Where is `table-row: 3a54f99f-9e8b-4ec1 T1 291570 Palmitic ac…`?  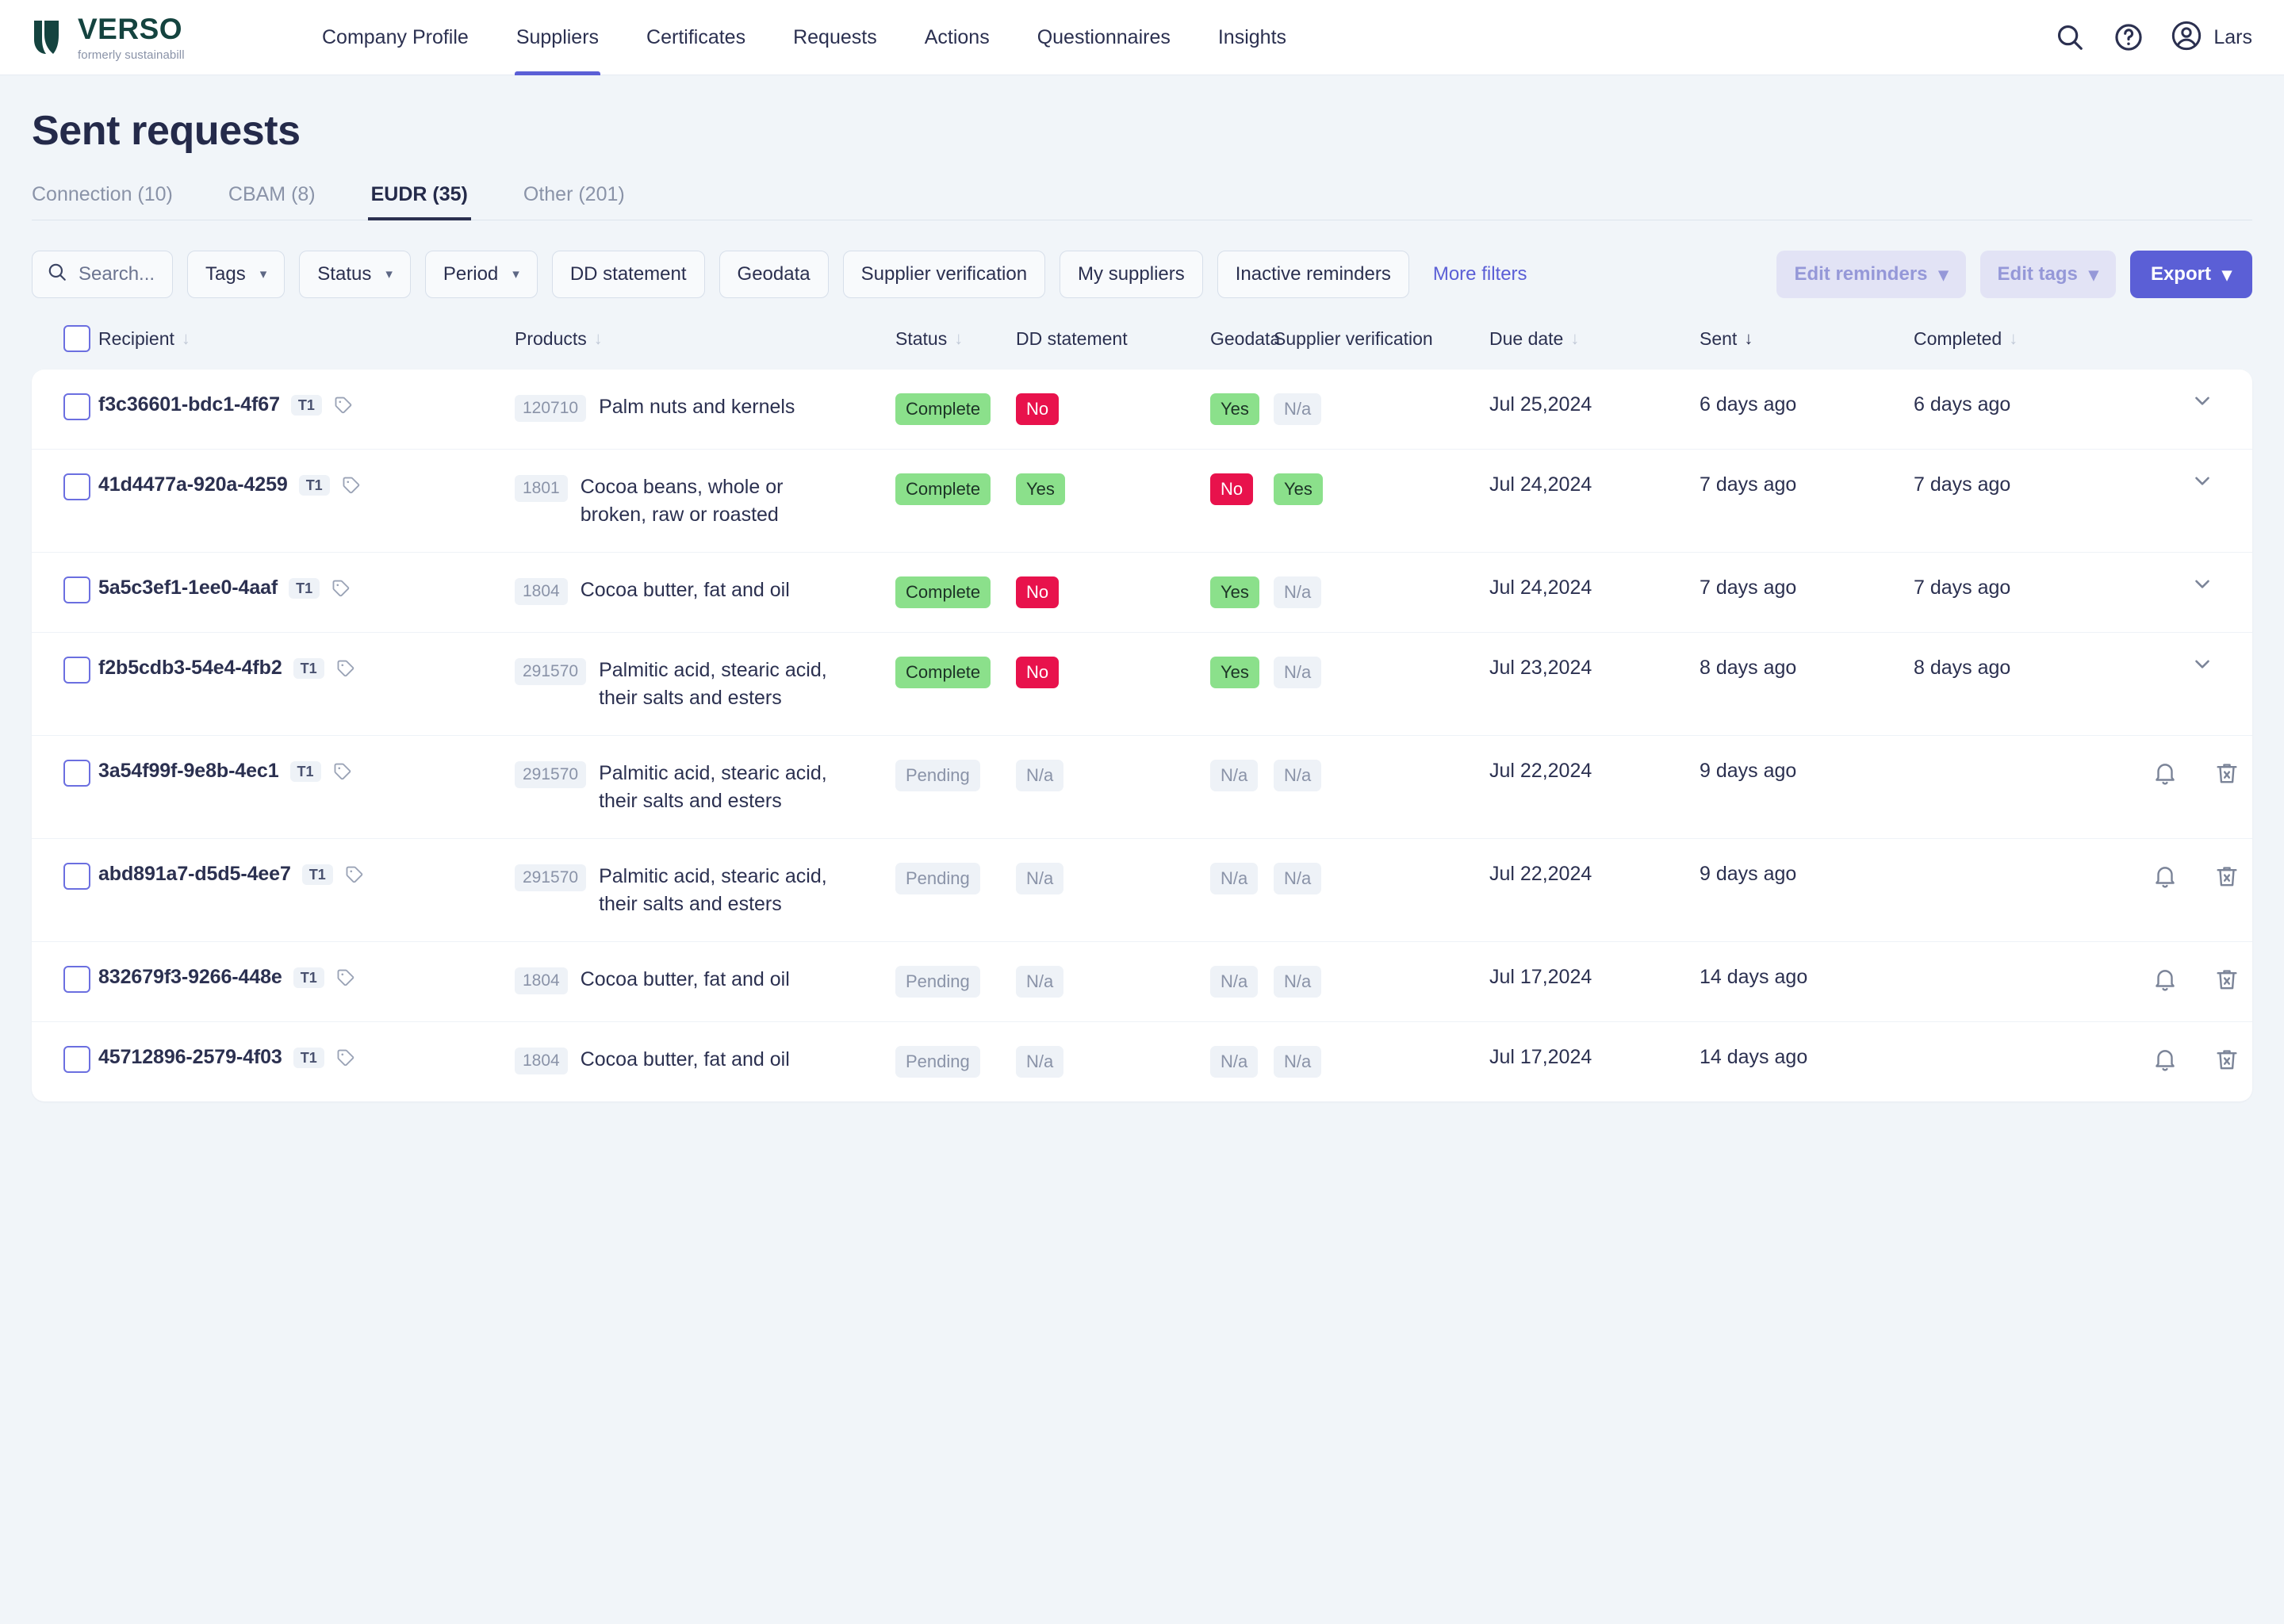
table-row: 3a54f99f-9e8b-4ec1 T1 291570 Palmitic ac… is located at coordinates (1142, 787).